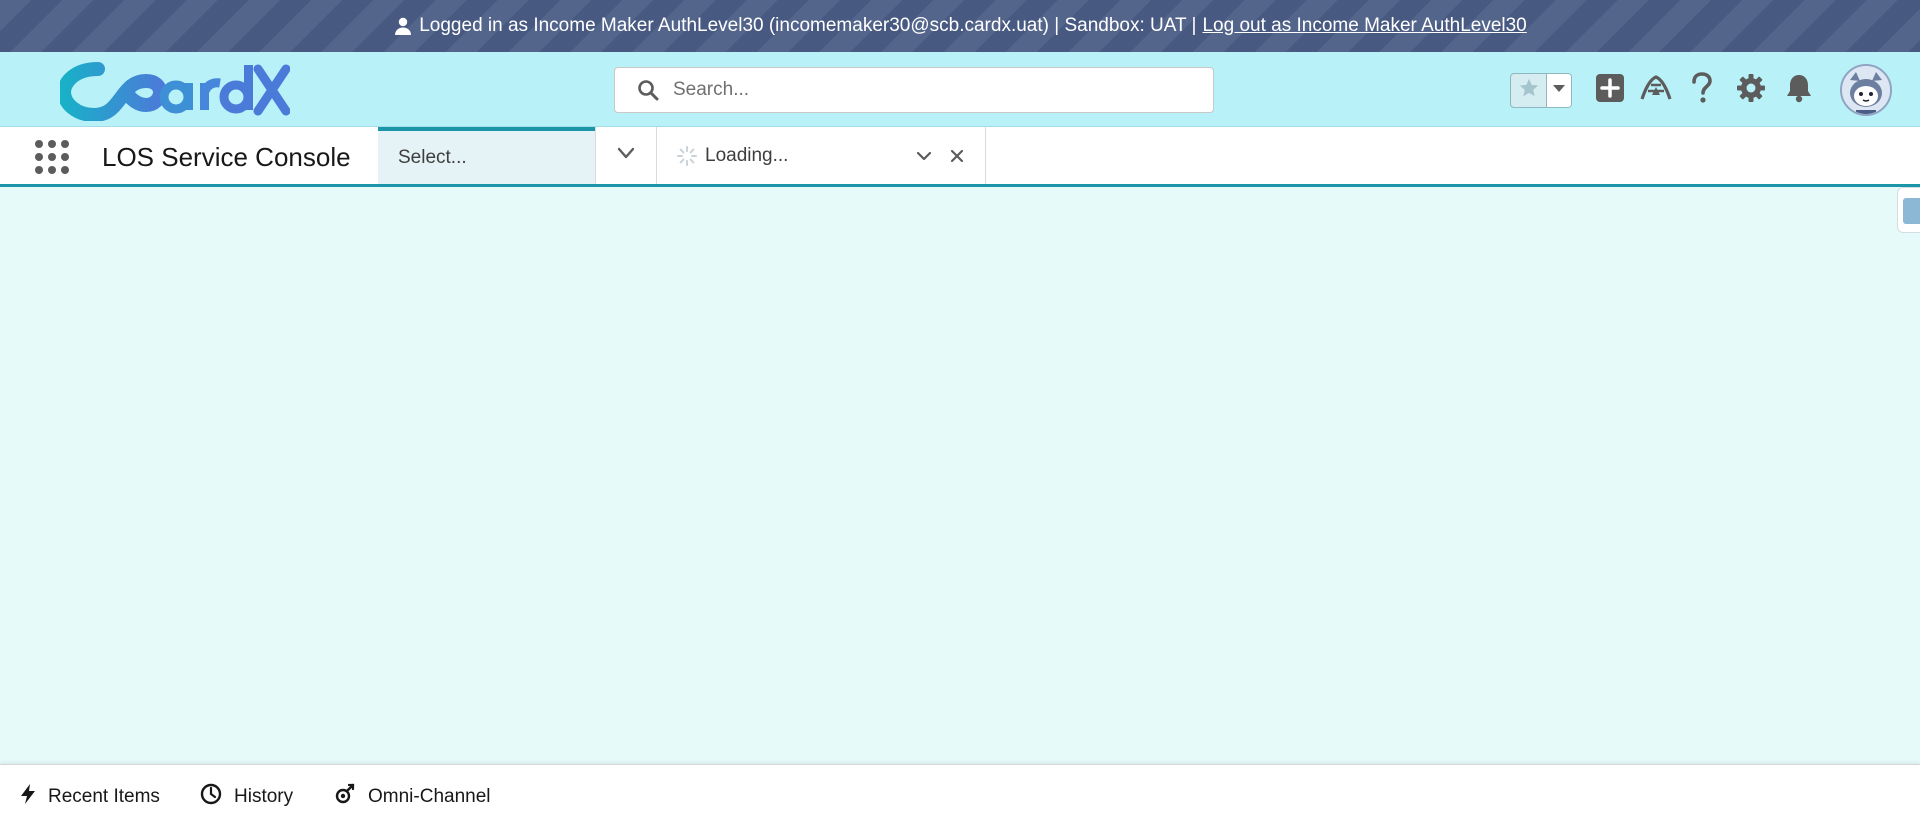 The image size is (1920, 825). I want to click on help-icon, so click(1702, 90).